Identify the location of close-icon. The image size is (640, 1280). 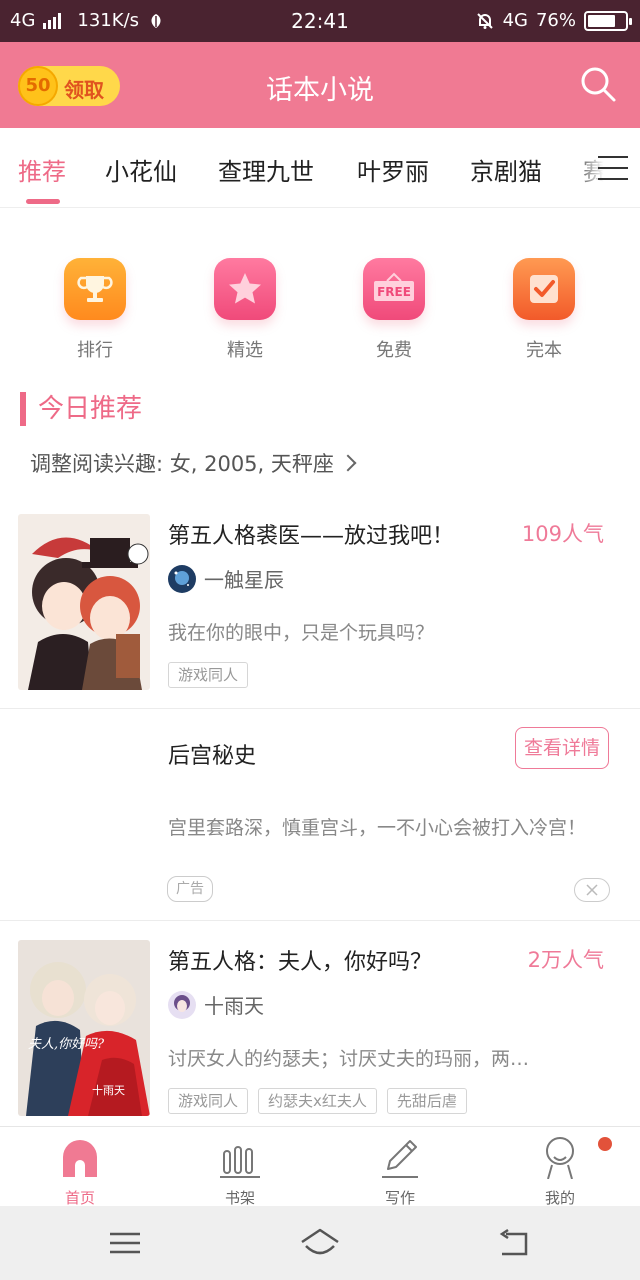
(592, 890).